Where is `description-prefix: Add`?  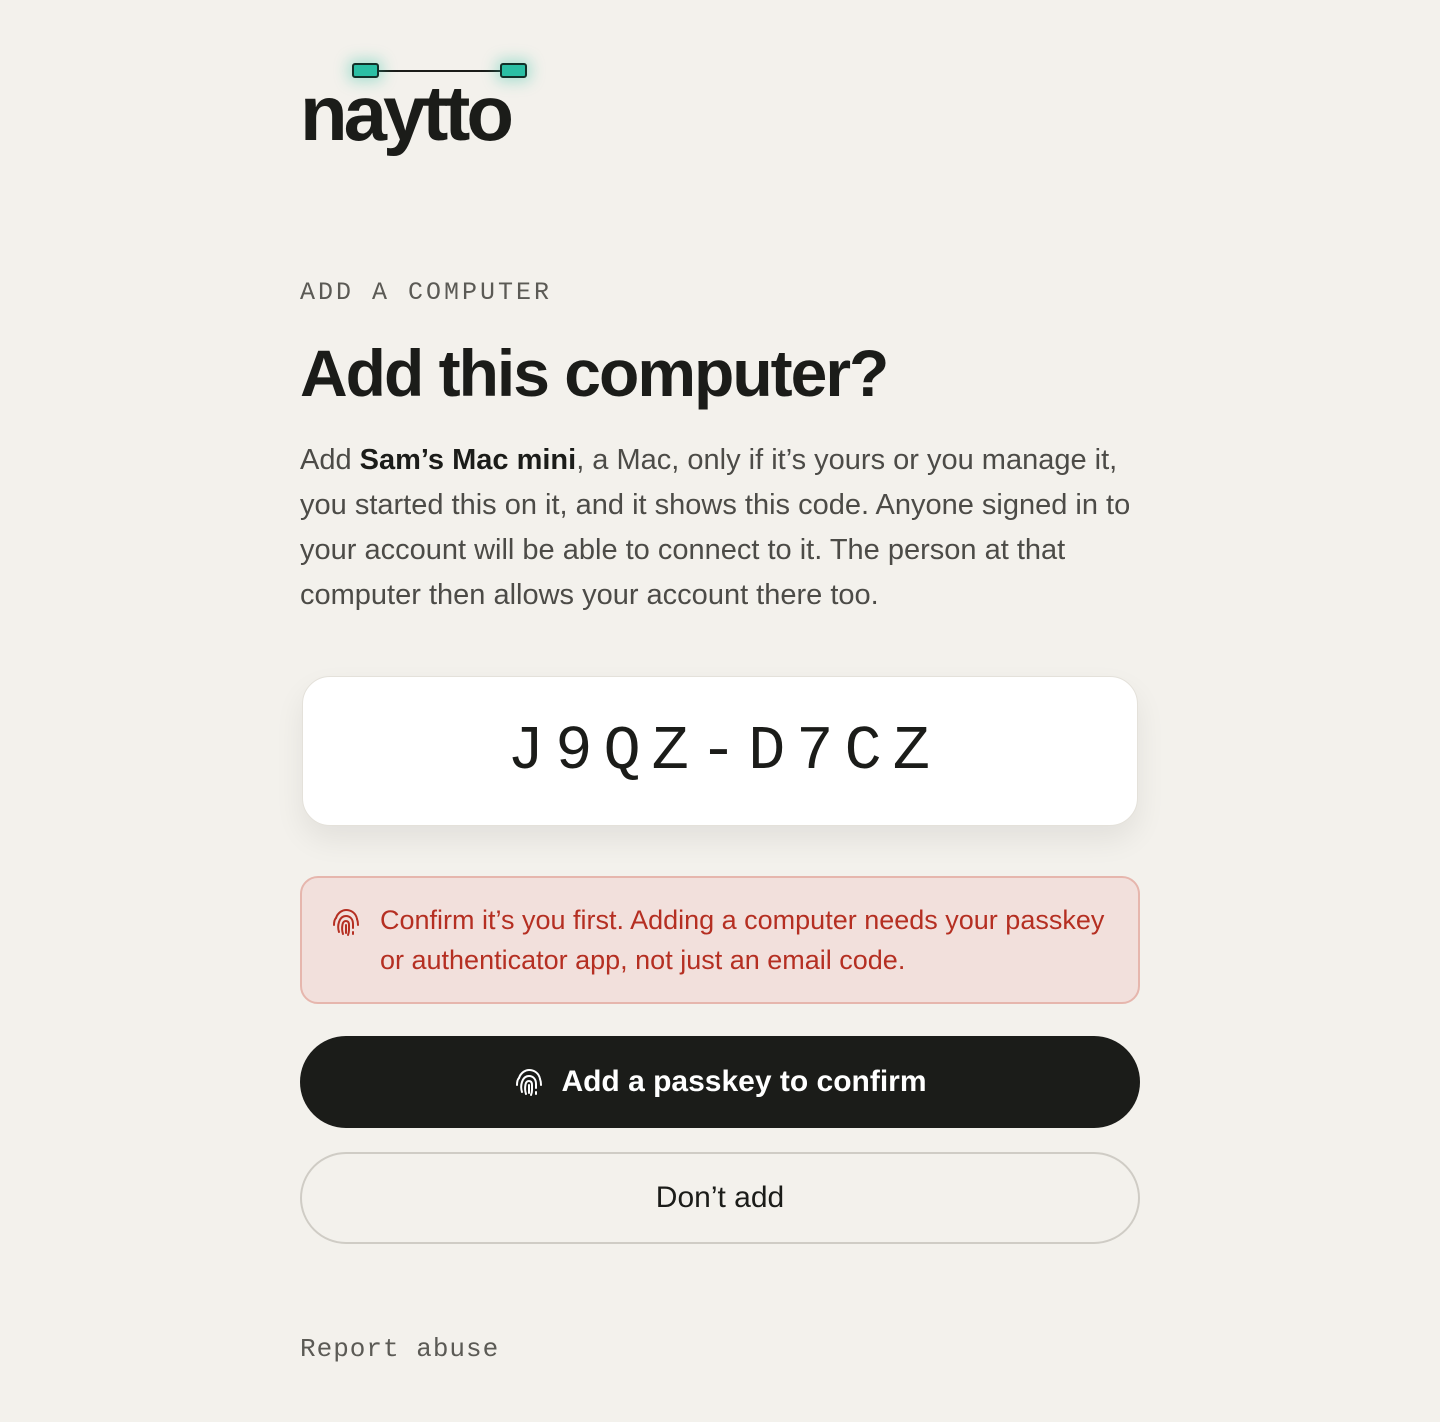 description-prefix: Add is located at coordinates (330, 460).